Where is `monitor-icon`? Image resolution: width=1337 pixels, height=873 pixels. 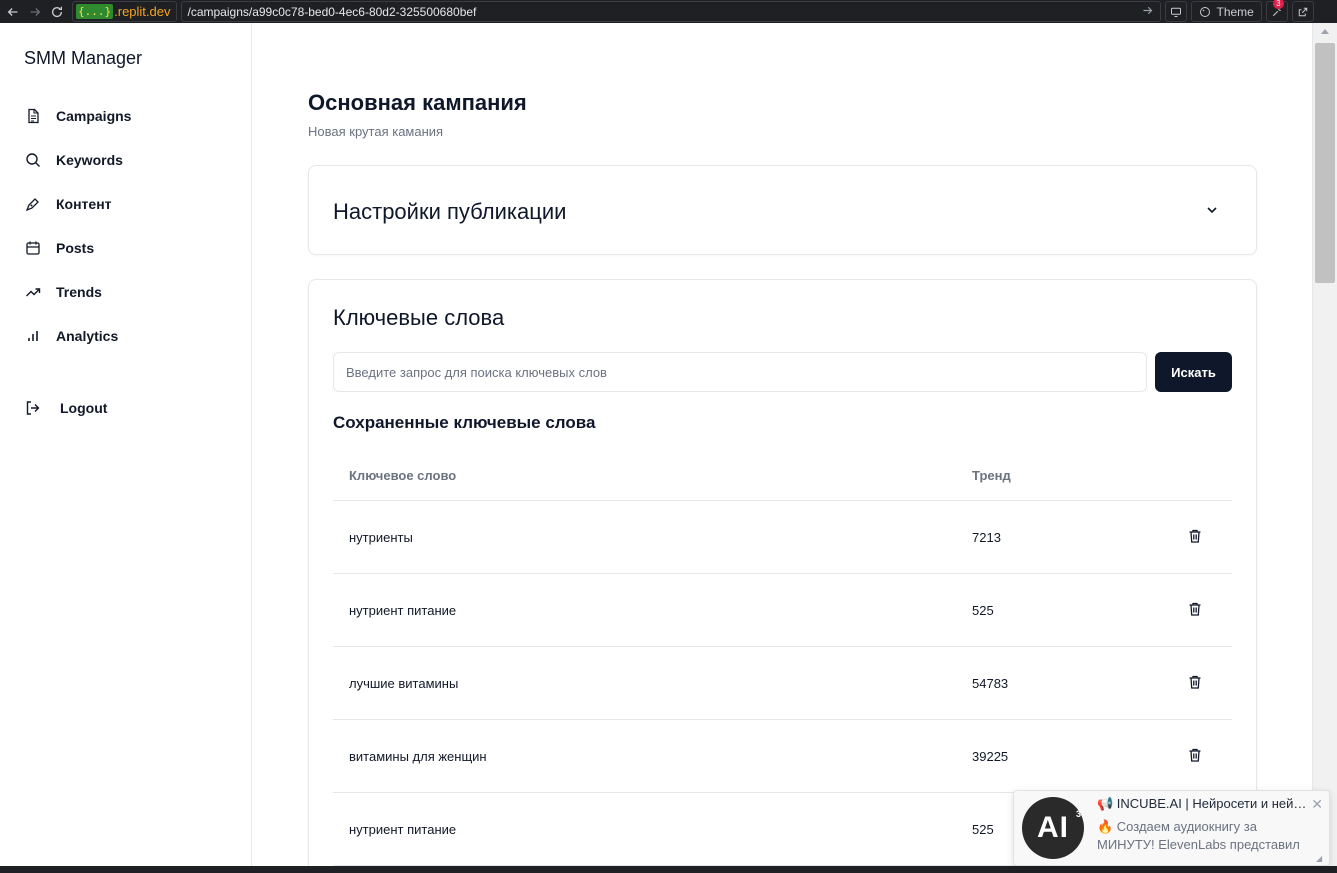 monitor-icon is located at coordinates (1175, 12).